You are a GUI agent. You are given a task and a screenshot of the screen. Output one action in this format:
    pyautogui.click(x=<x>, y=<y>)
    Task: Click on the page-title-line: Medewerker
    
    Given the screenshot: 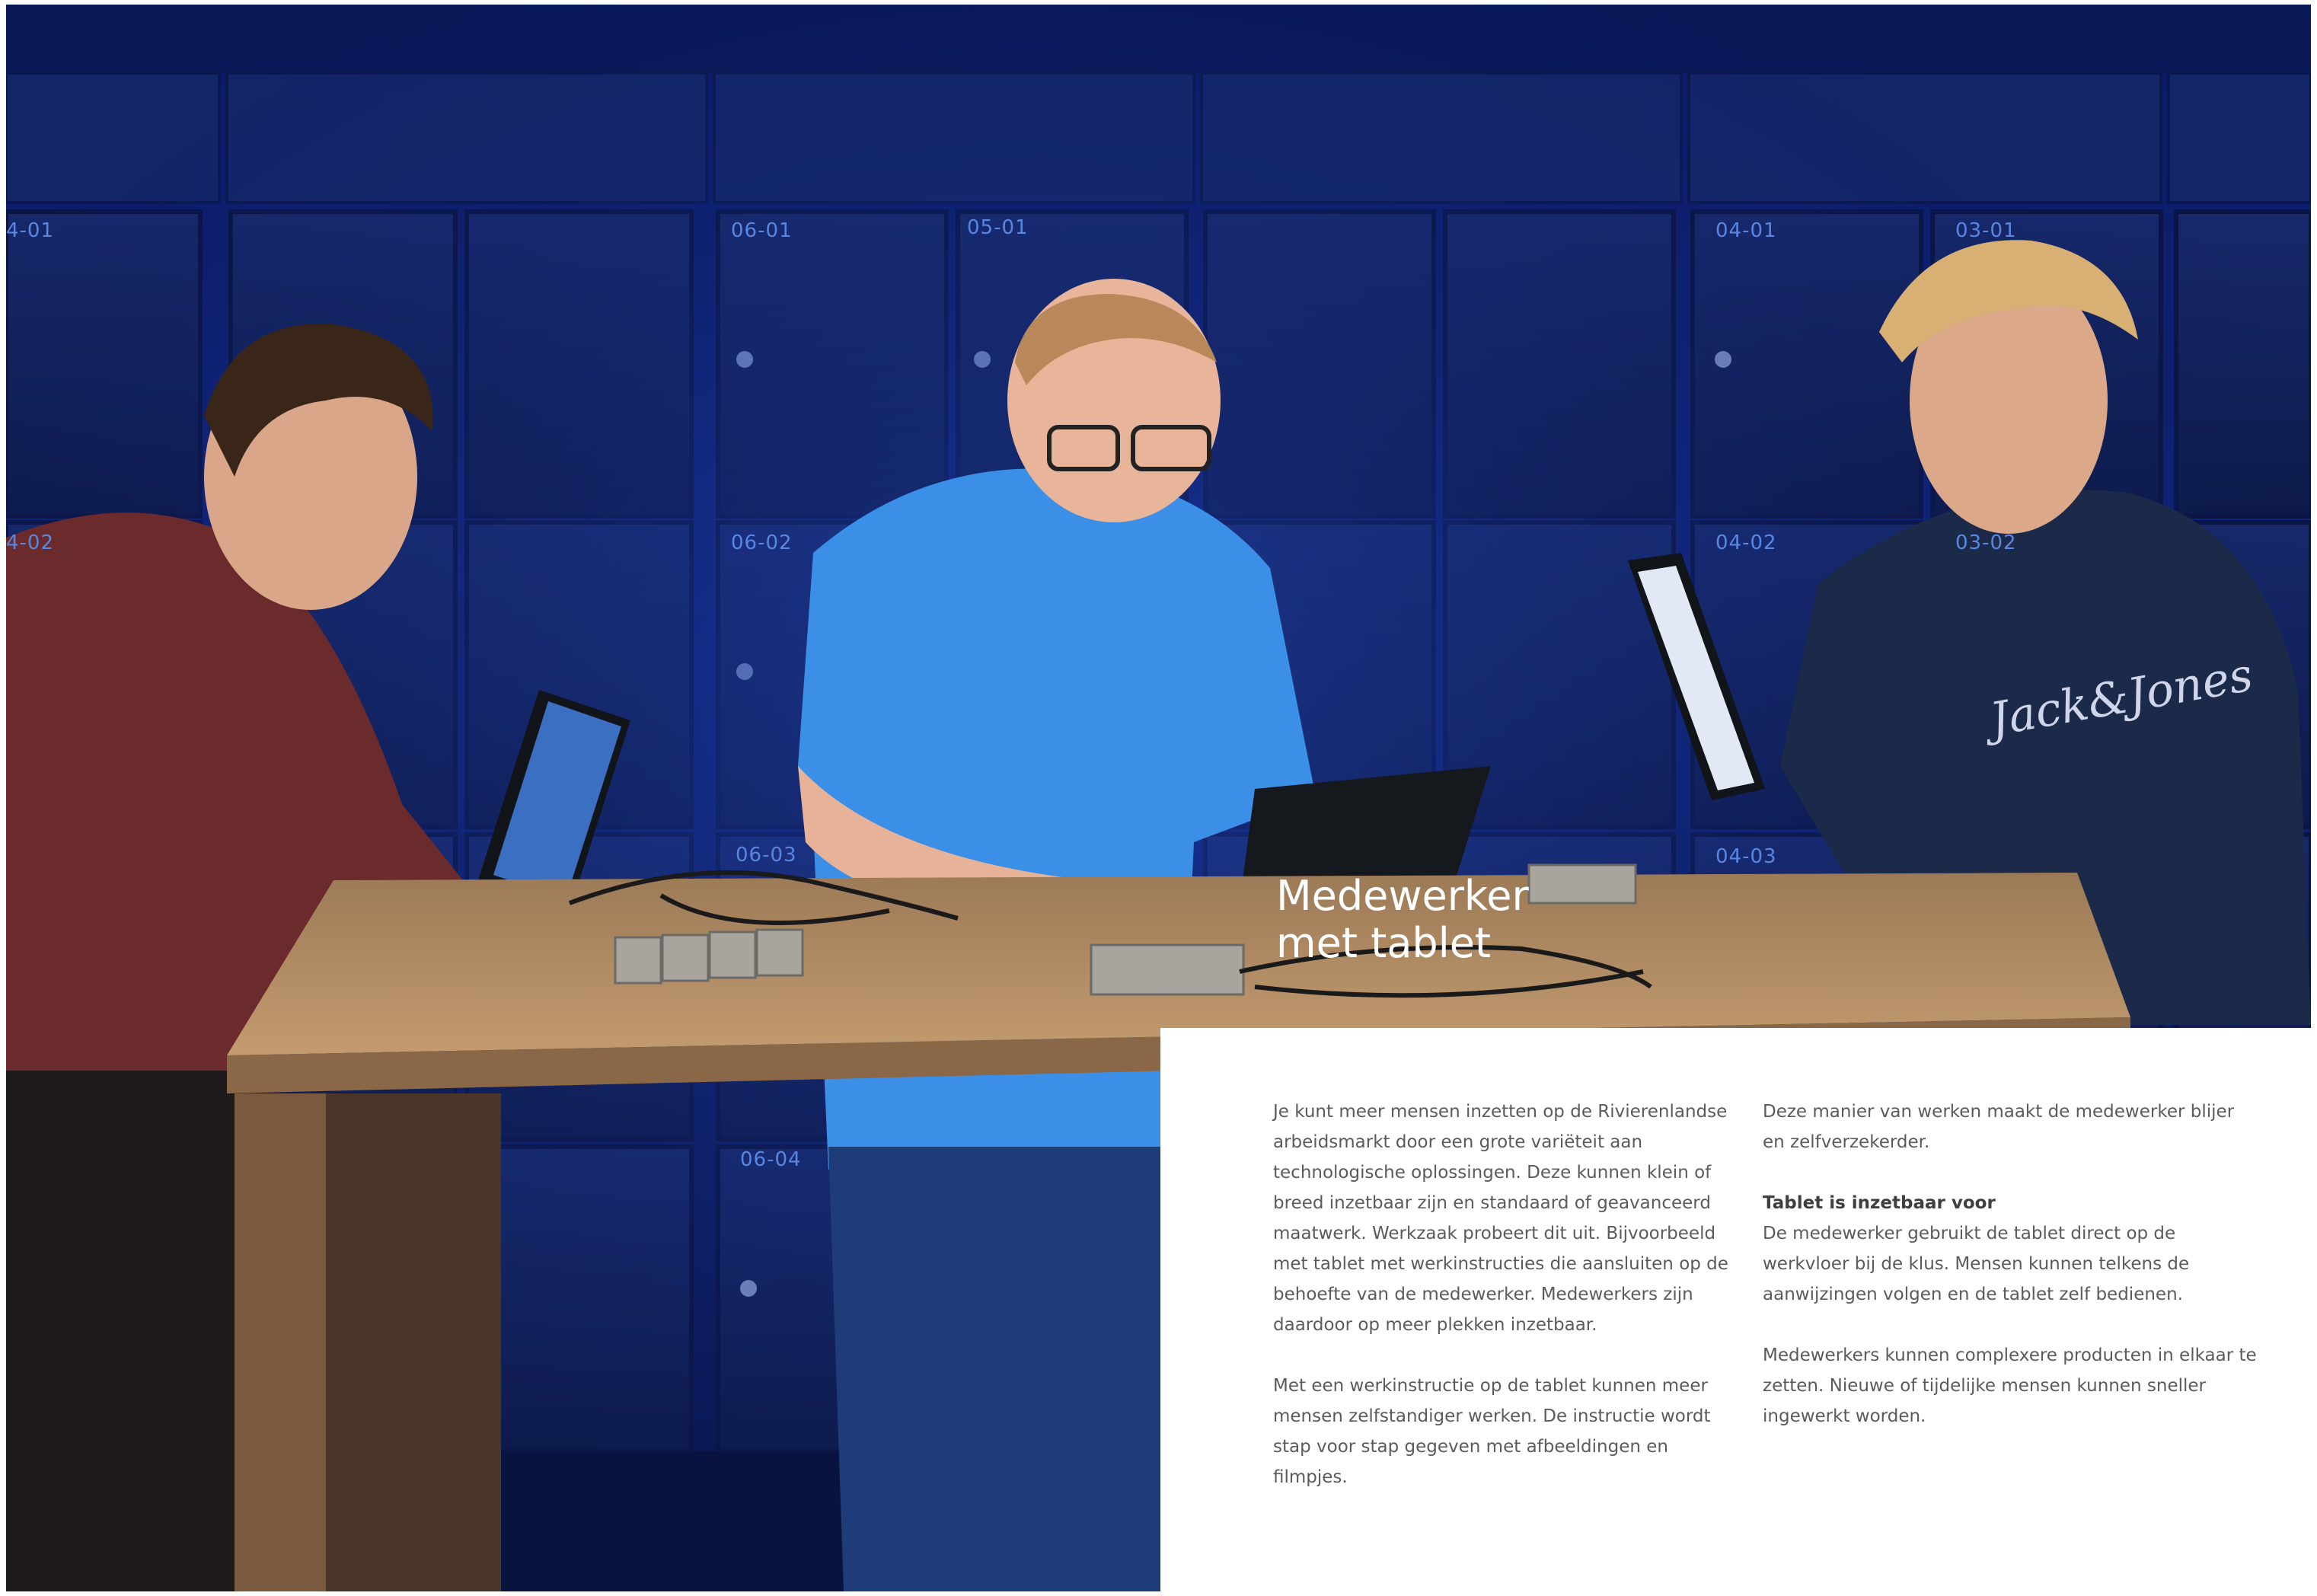 What is the action you would take?
    pyautogui.click(x=1402, y=896)
    